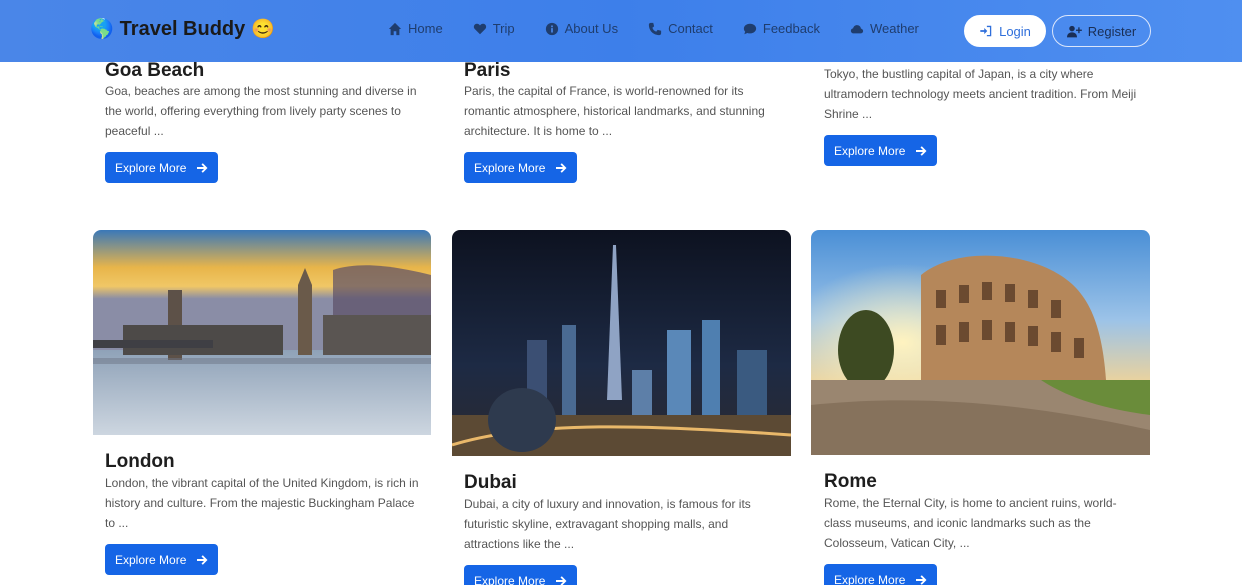 The height and width of the screenshot is (585, 1242). What do you see at coordinates (263, 29) in the screenshot?
I see `smile-icon: 😊` at bounding box center [263, 29].